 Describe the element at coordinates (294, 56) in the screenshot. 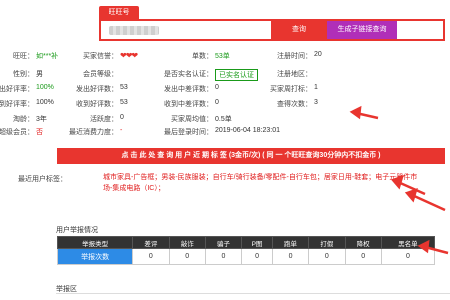

I see `info-label: 注册时间：` at that location.